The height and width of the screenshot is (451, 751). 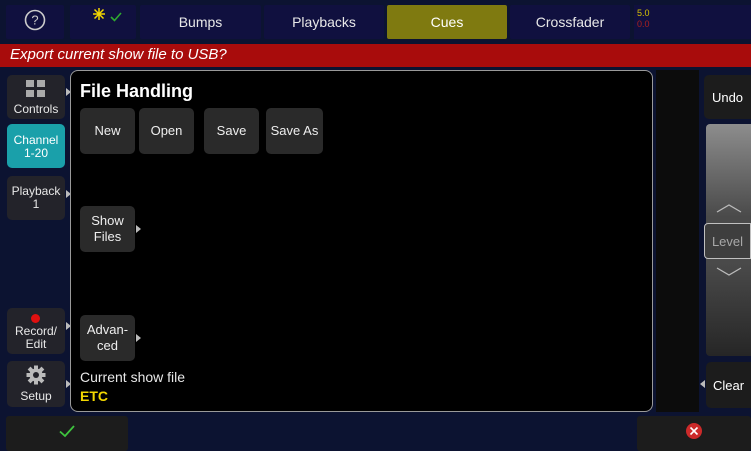 What do you see at coordinates (231, 131) in the screenshot?
I see `save-button: Save` at bounding box center [231, 131].